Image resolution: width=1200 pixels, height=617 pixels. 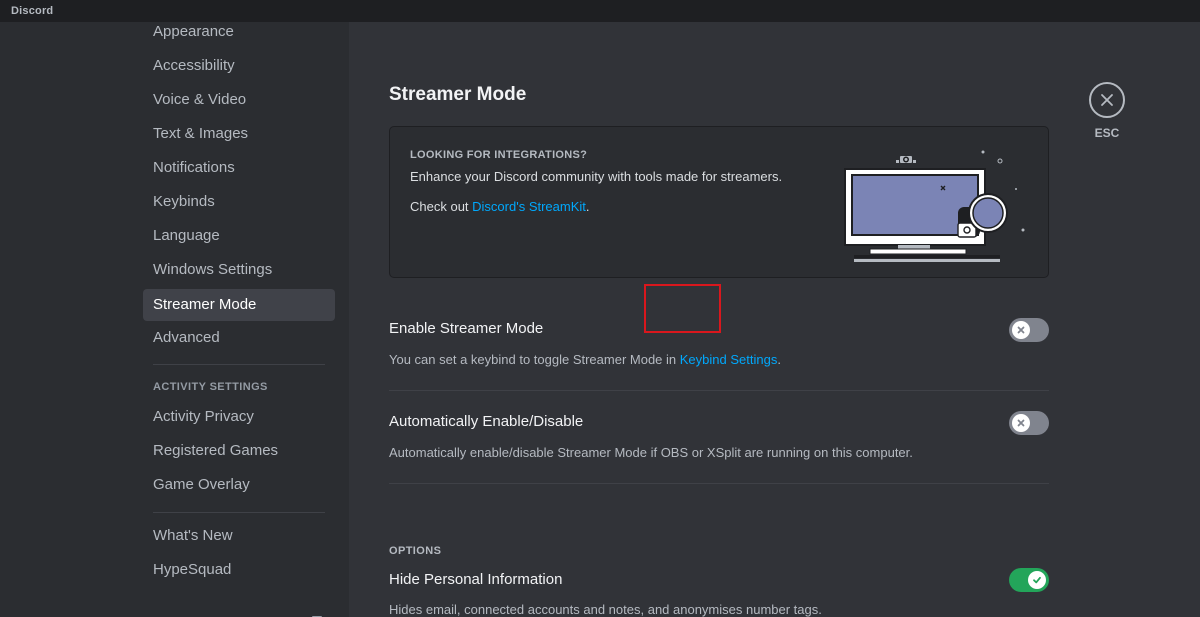 I want to click on sidebar-item-streamer-mode: Streamer Mode, so click(x=239, y=305).